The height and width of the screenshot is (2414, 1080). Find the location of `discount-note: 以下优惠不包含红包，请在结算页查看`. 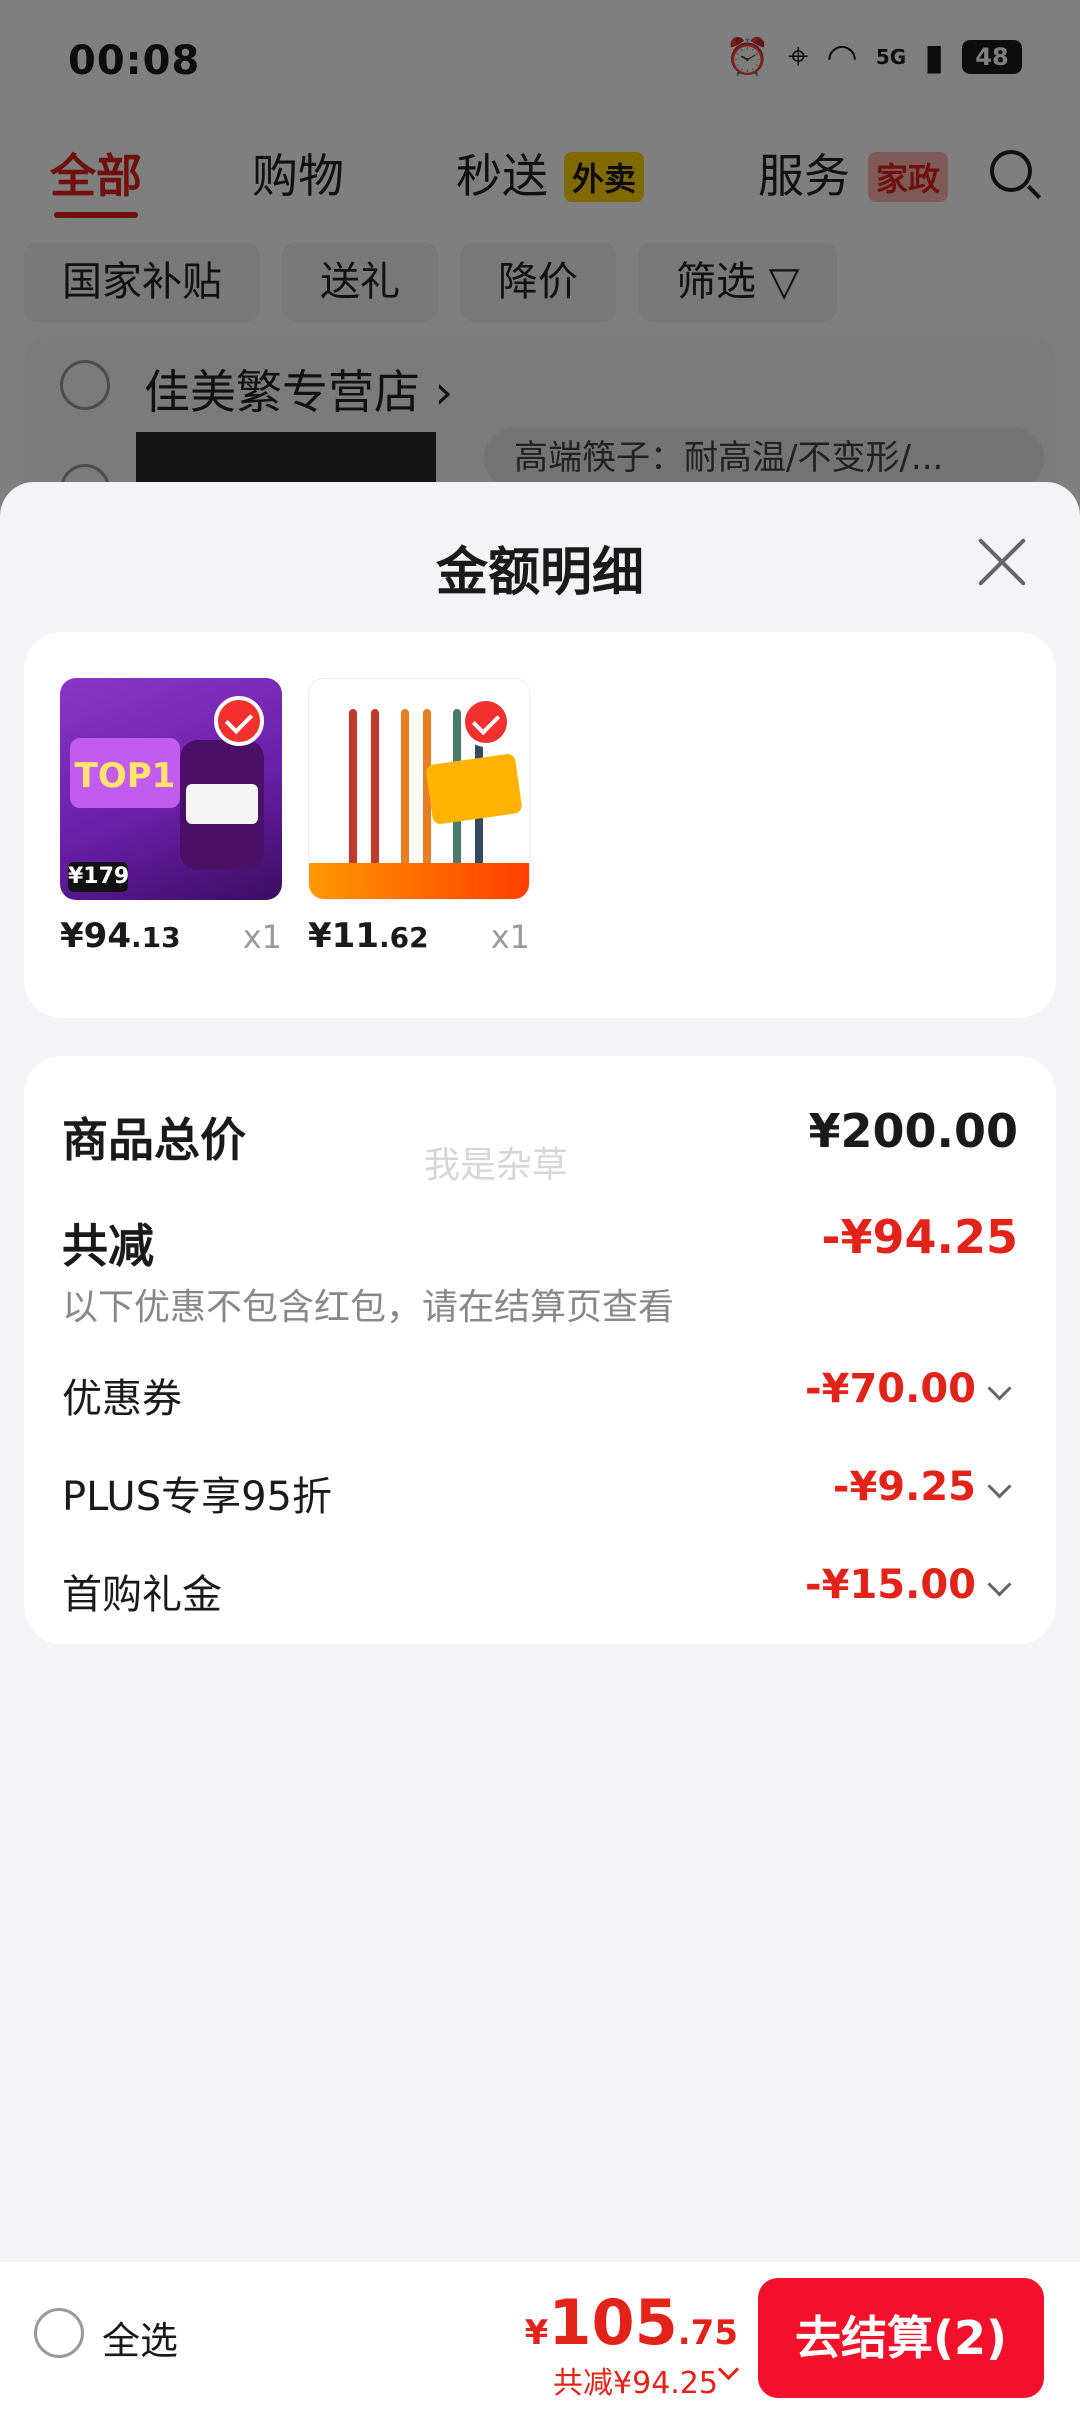

discount-note: 以下优惠不包含红包，请在结算页查看 is located at coordinates (368, 1307).